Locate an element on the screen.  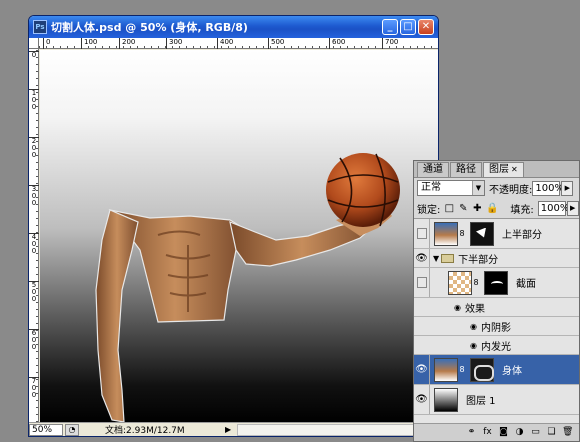
ruler-tick: 6 0 0 is located at coordinates (34, 340).